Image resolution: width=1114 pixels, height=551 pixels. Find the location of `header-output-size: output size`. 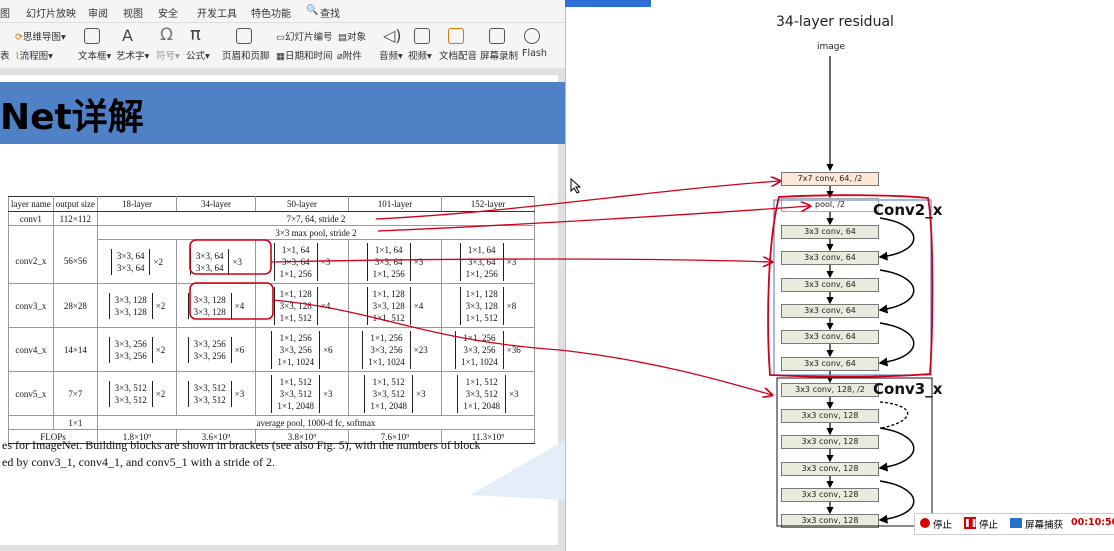

header-output-size: output size is located at coordinates (75, 204).